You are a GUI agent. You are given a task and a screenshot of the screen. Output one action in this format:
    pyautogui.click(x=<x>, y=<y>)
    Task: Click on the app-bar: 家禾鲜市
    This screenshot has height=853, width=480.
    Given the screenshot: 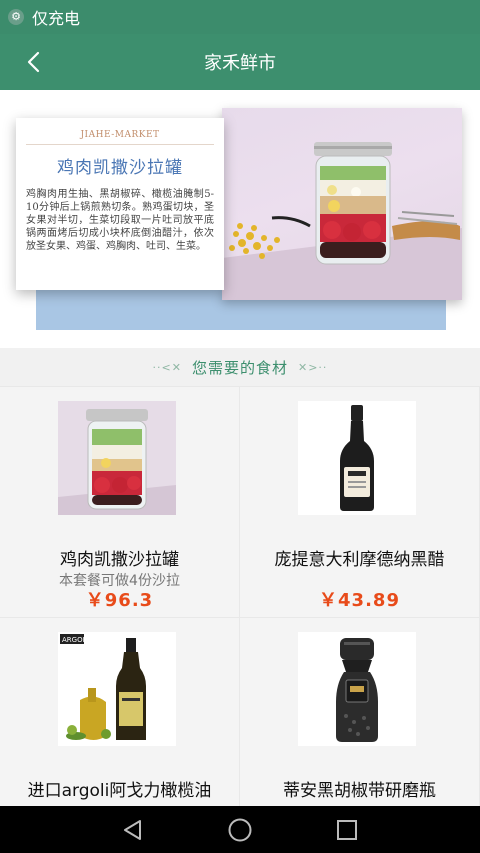 What is the action you would take?
    pyautogui.click(x=240, y=62)
    